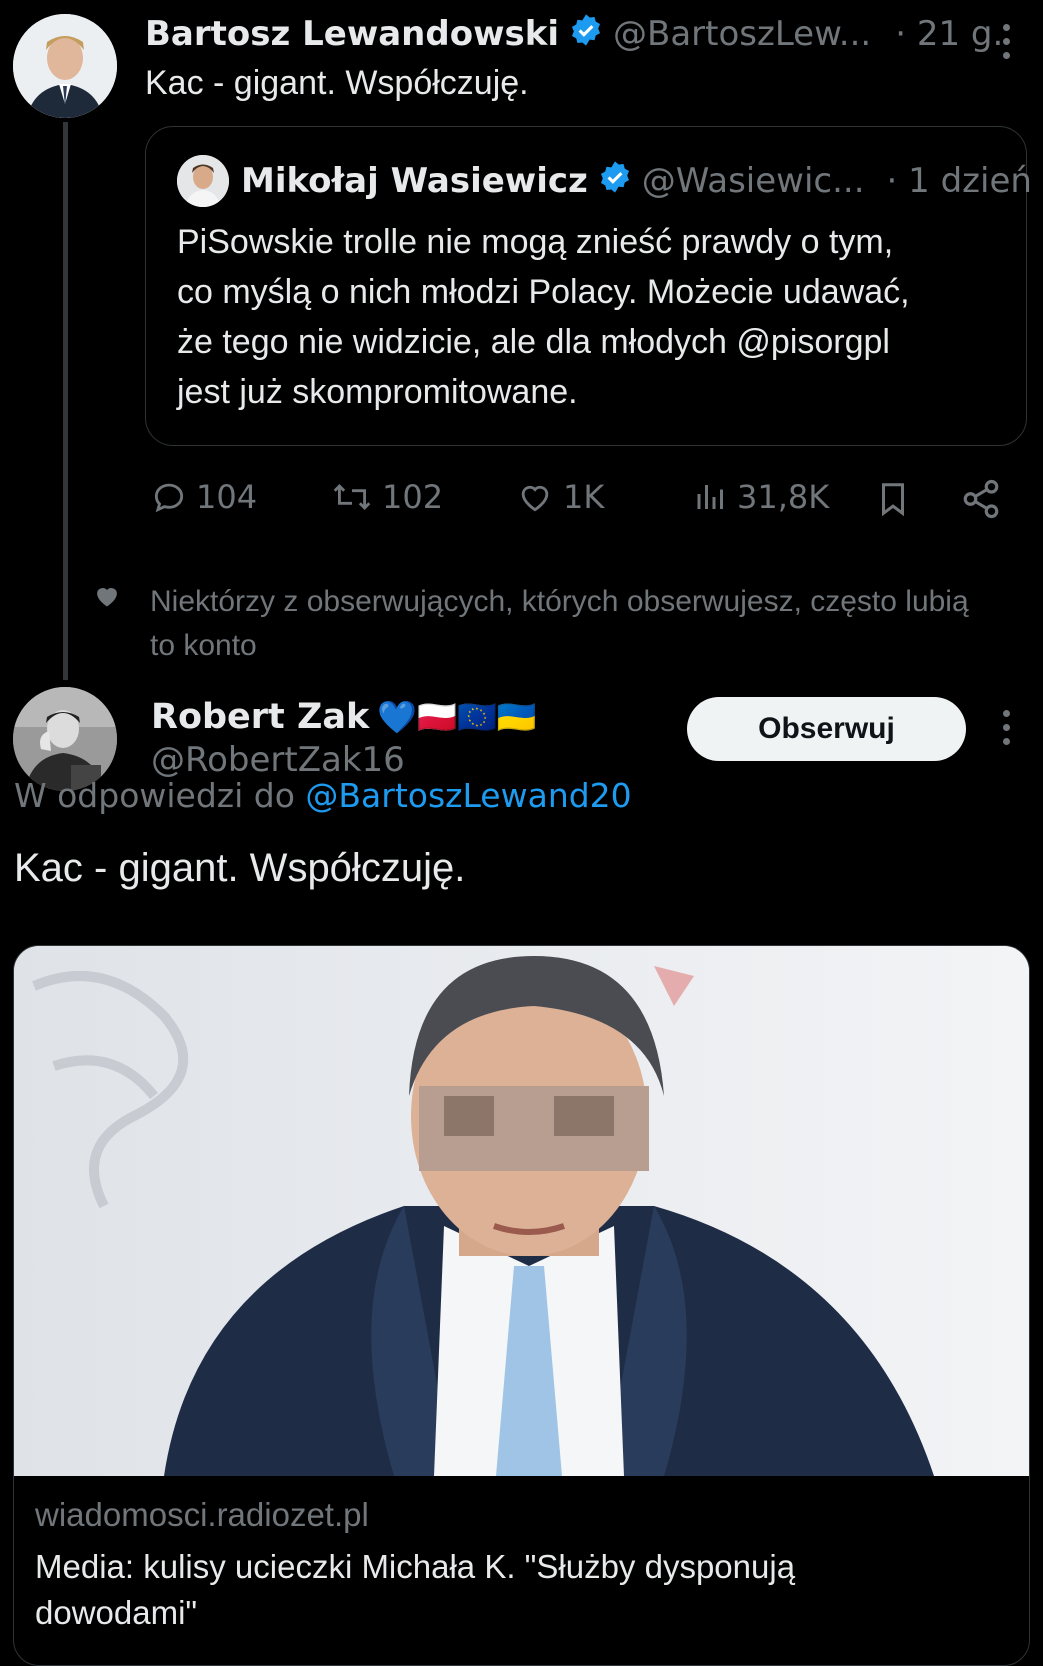  I want to click on replying-to: W odpowiedzi do @BartoszLewand20, so click(323, 795).